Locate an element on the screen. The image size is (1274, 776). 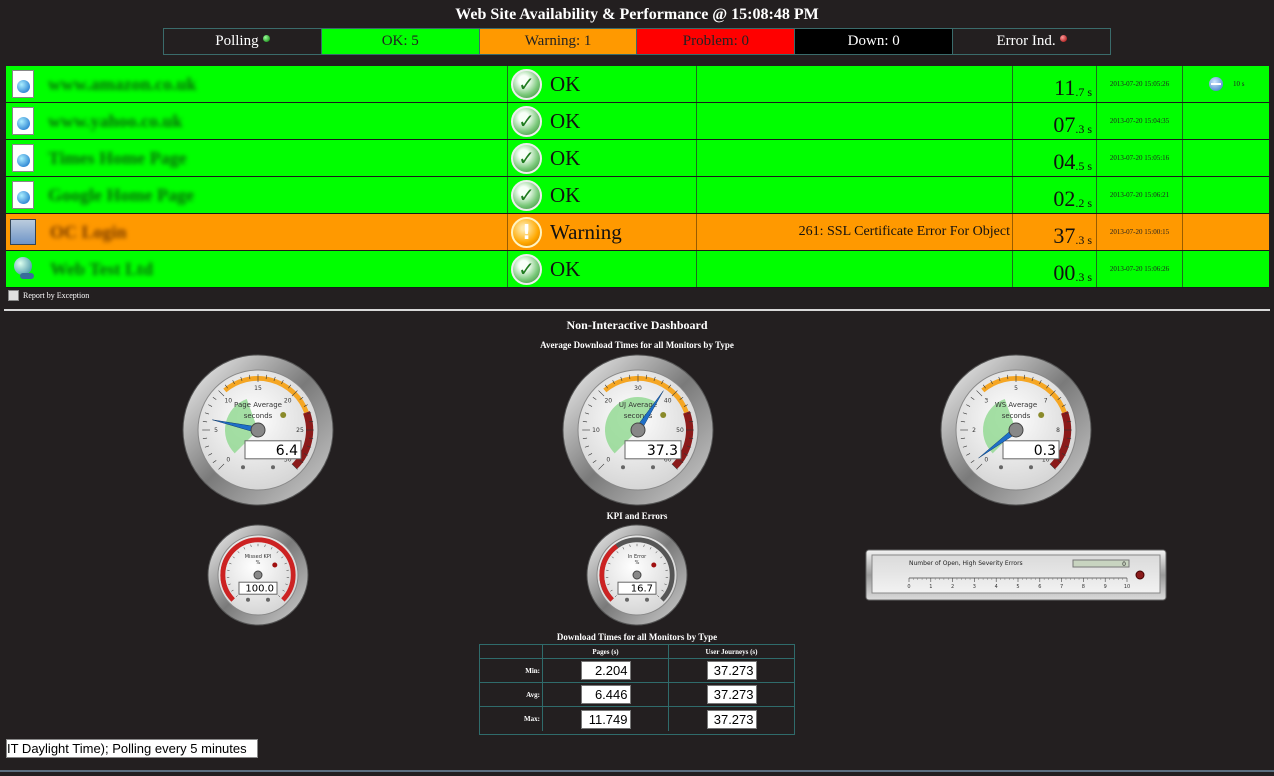
kpi-errors-title: KPI and Errors is located at coordinates (637, 516).